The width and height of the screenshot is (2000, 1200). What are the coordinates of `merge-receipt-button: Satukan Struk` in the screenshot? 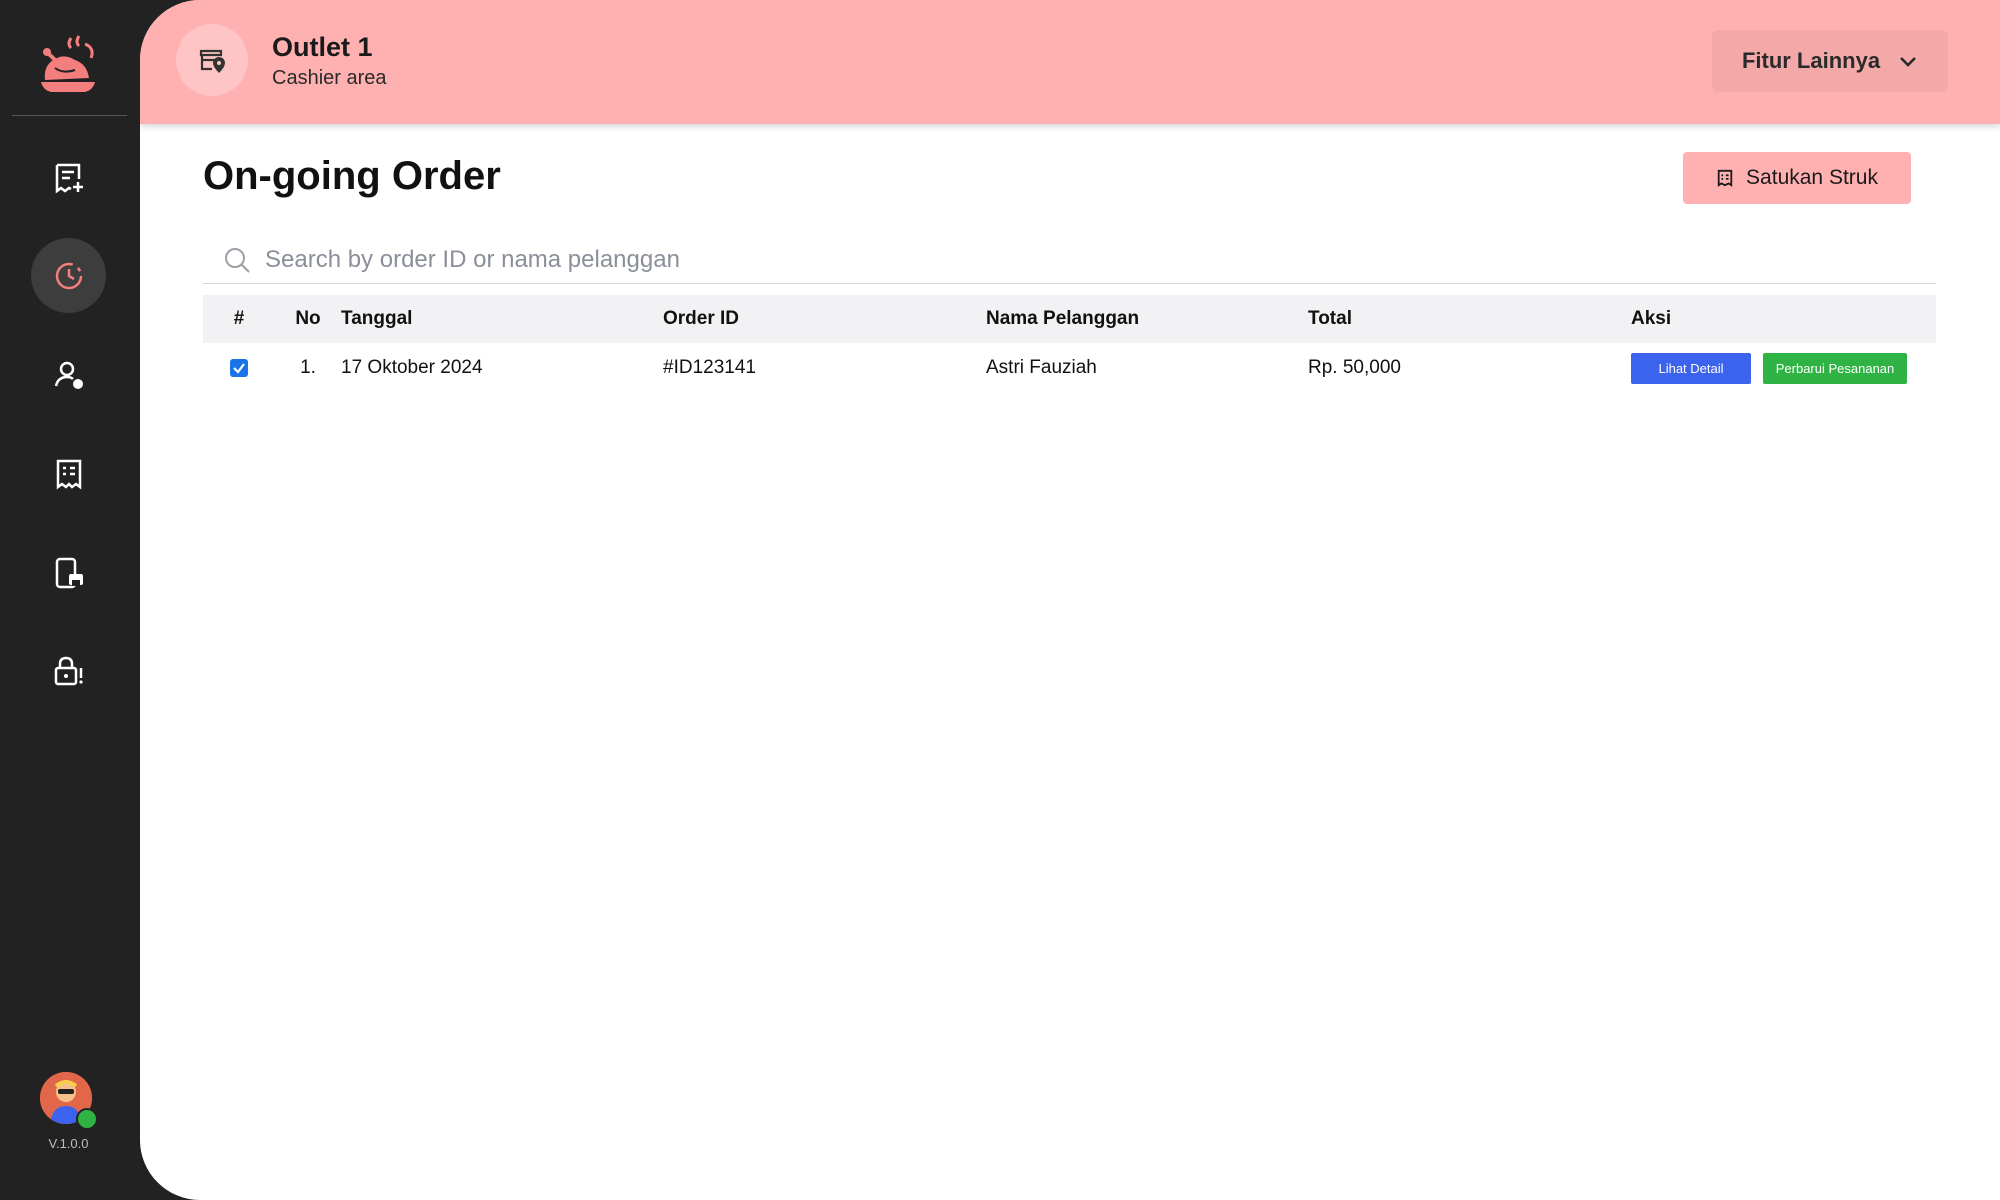 It's located at (1797, 178).